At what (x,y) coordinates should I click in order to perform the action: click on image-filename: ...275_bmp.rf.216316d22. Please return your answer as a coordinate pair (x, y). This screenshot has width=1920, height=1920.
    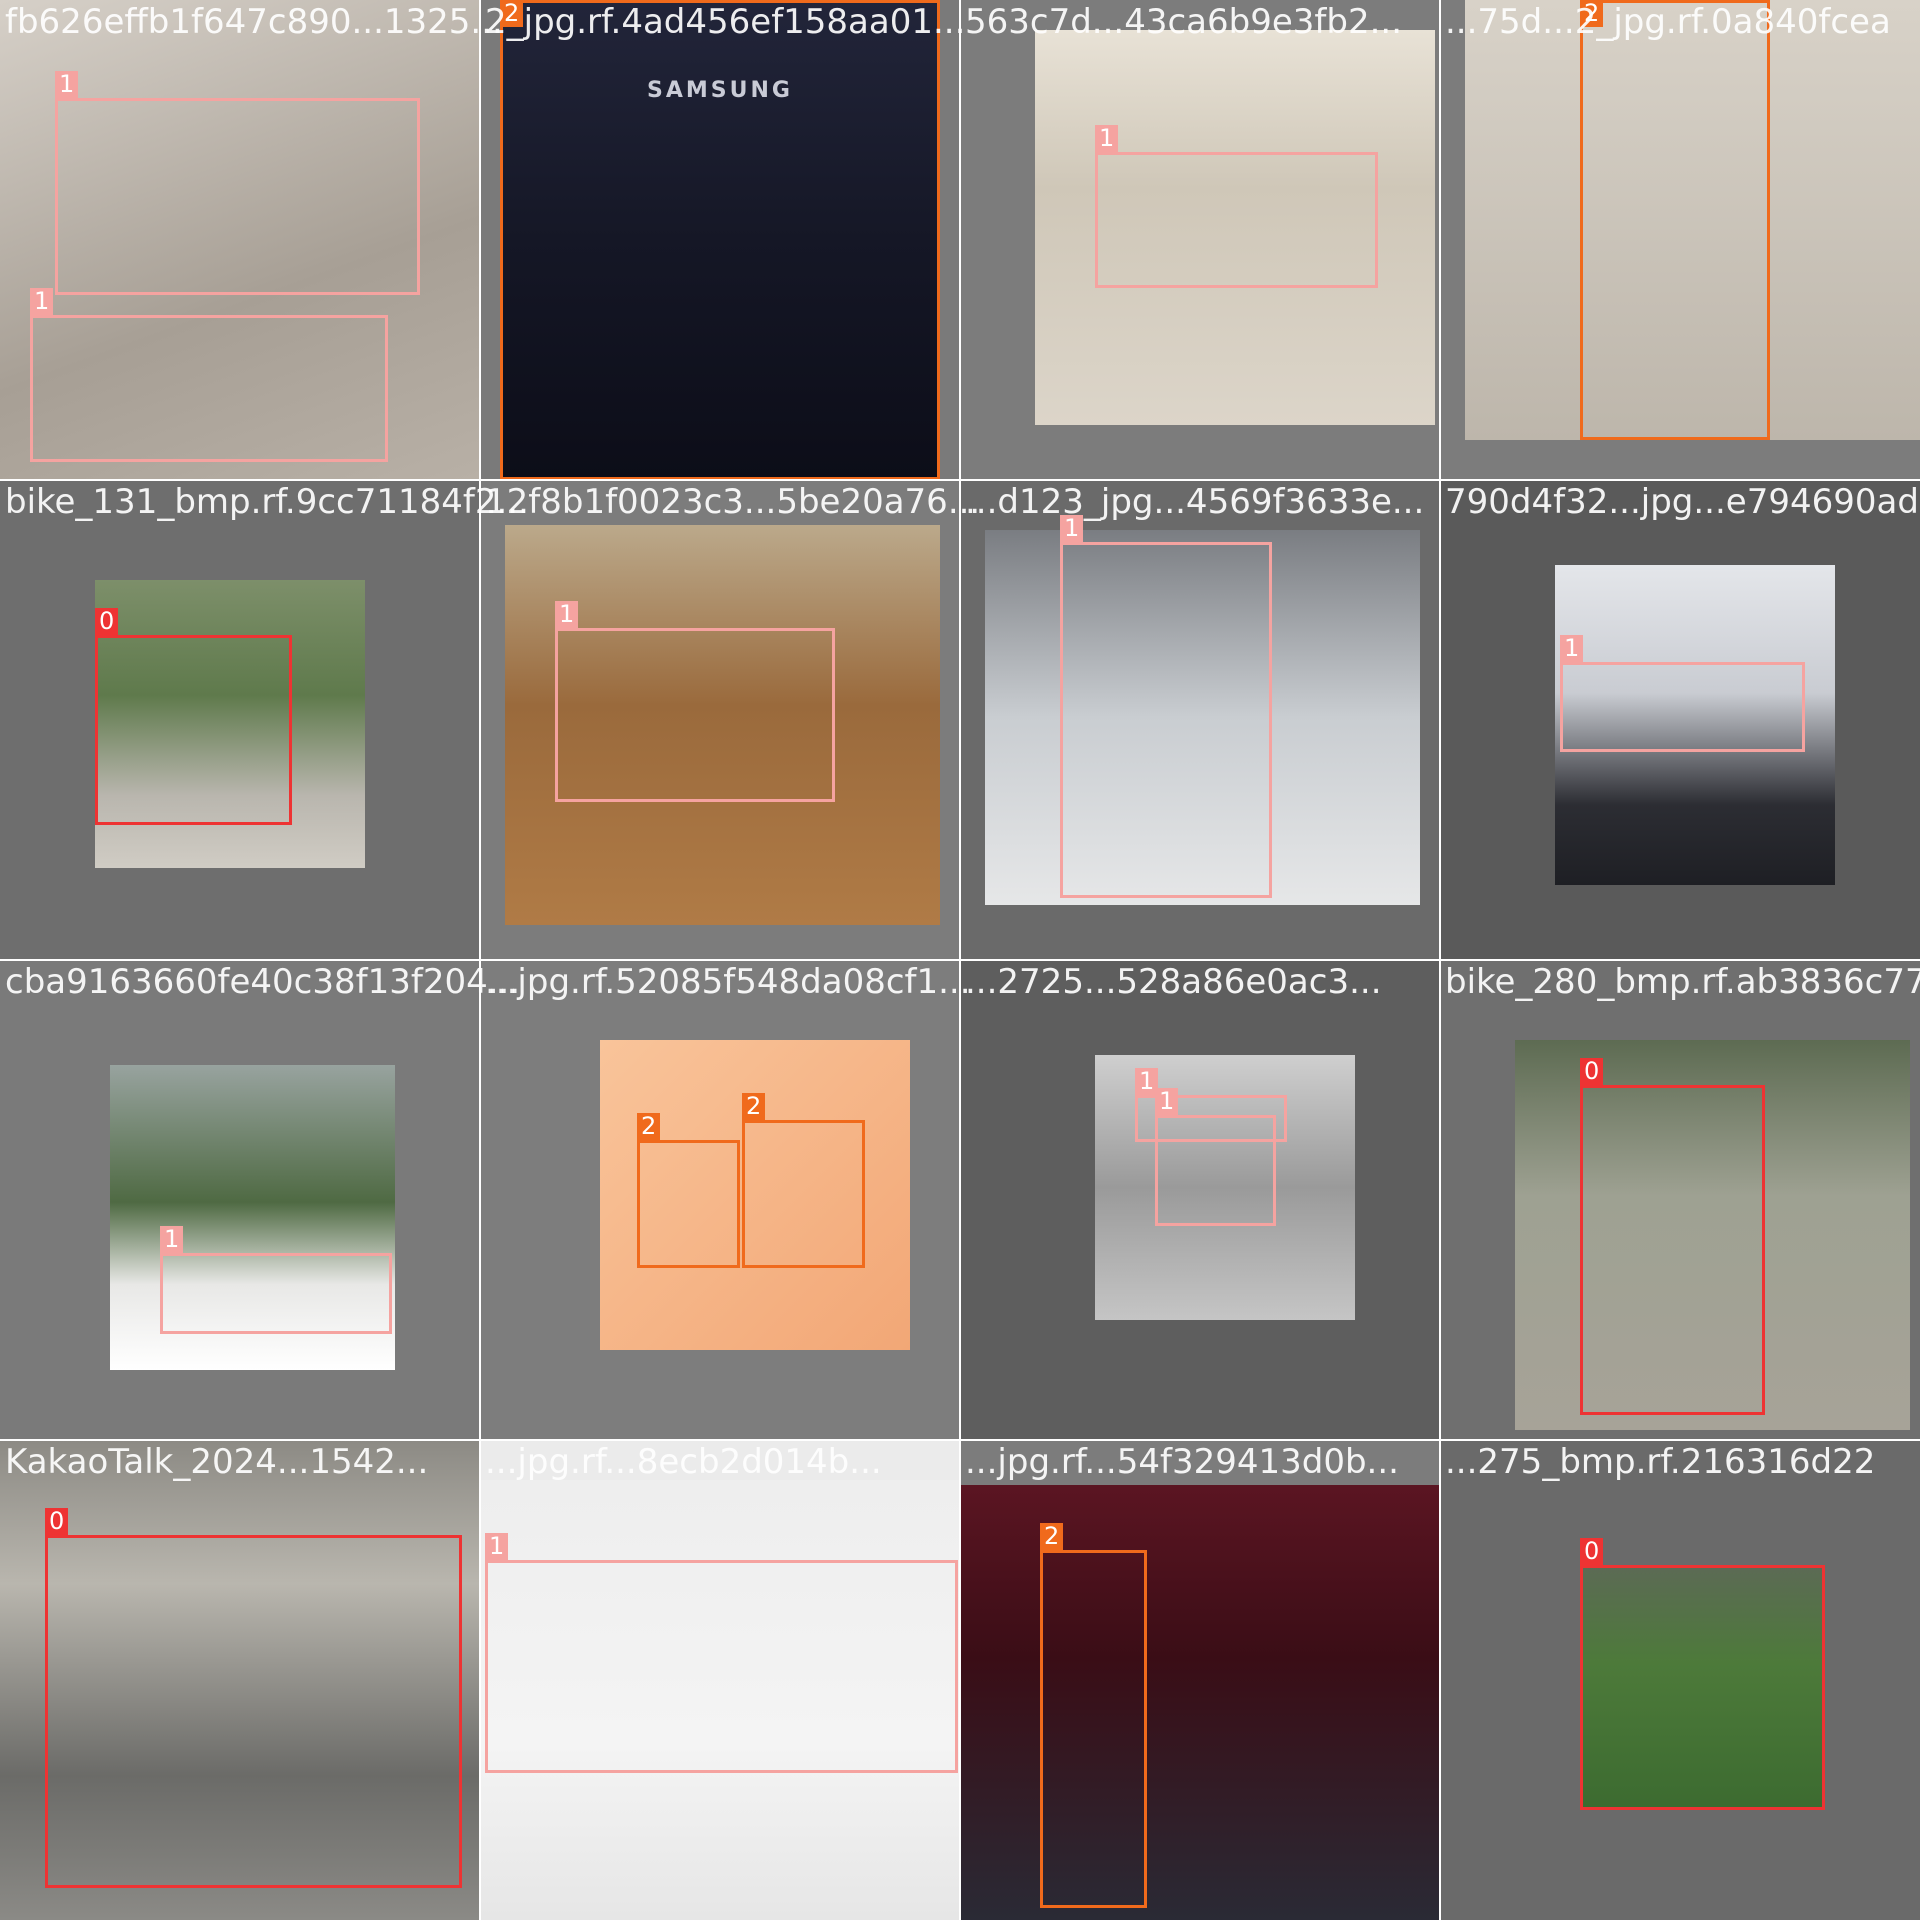
    Looking at the image, I should click on (1660, 1462).